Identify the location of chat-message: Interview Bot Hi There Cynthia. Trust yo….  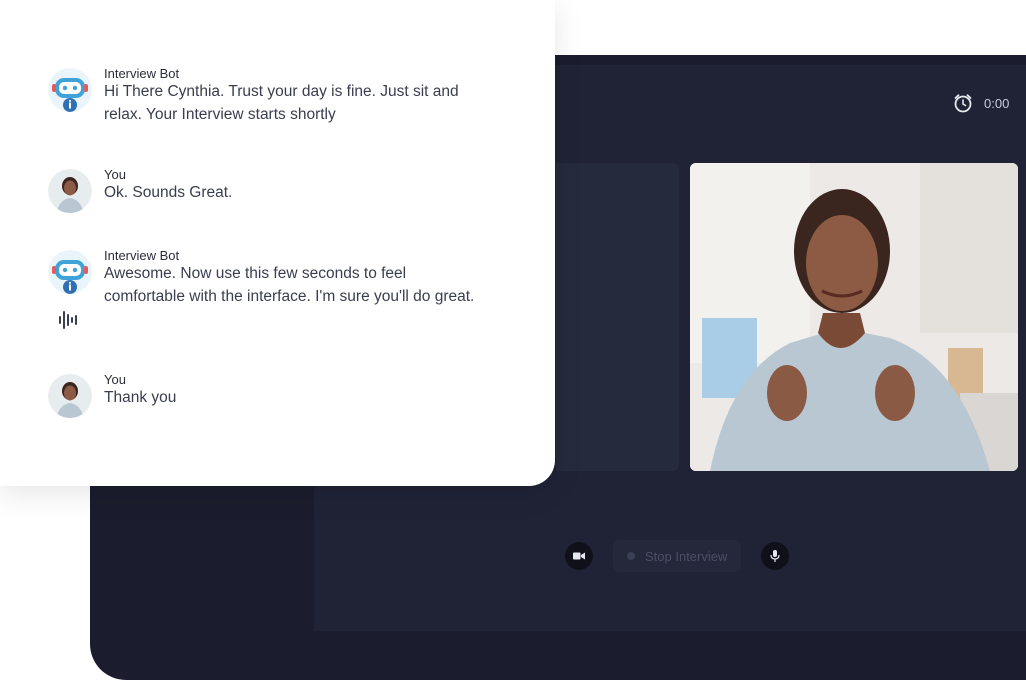
(262, 96).